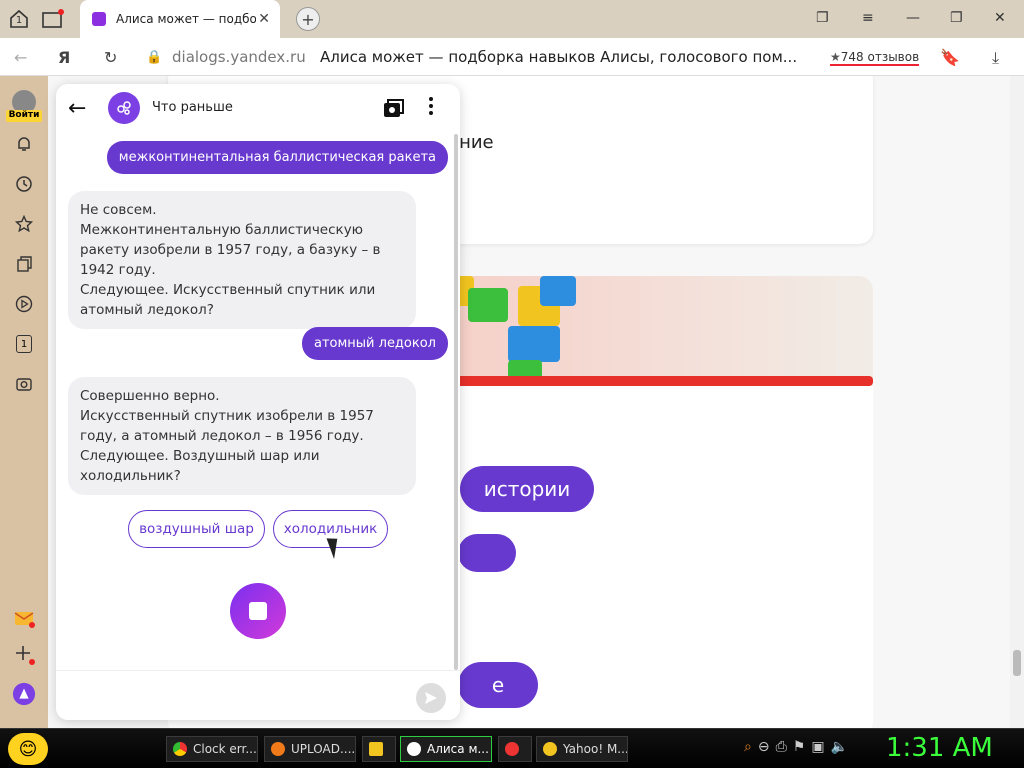  What do you see at coordinates (239, 57) in the screenshot?
I see `url-domain: dialogs.yandex.ru` at bounding box center [239, 57].